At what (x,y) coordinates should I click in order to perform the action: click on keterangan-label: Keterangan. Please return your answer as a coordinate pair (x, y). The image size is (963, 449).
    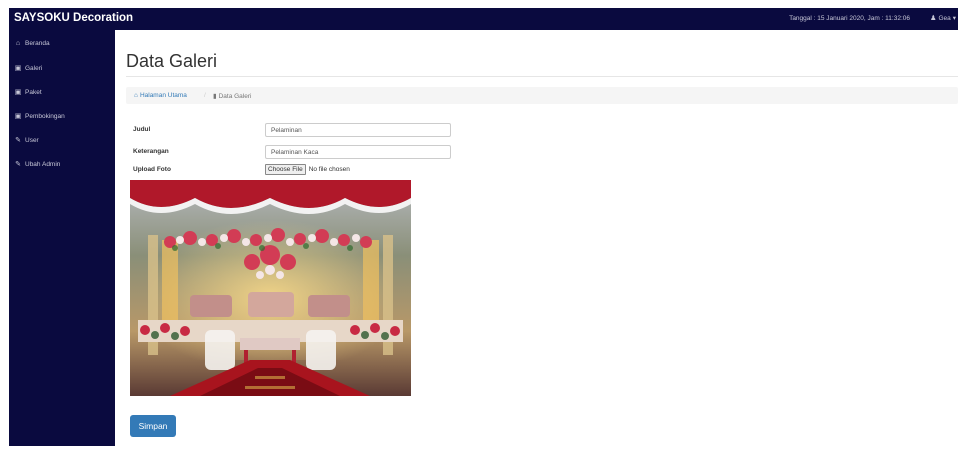
    Looking at the image, I should click on (151, 151).